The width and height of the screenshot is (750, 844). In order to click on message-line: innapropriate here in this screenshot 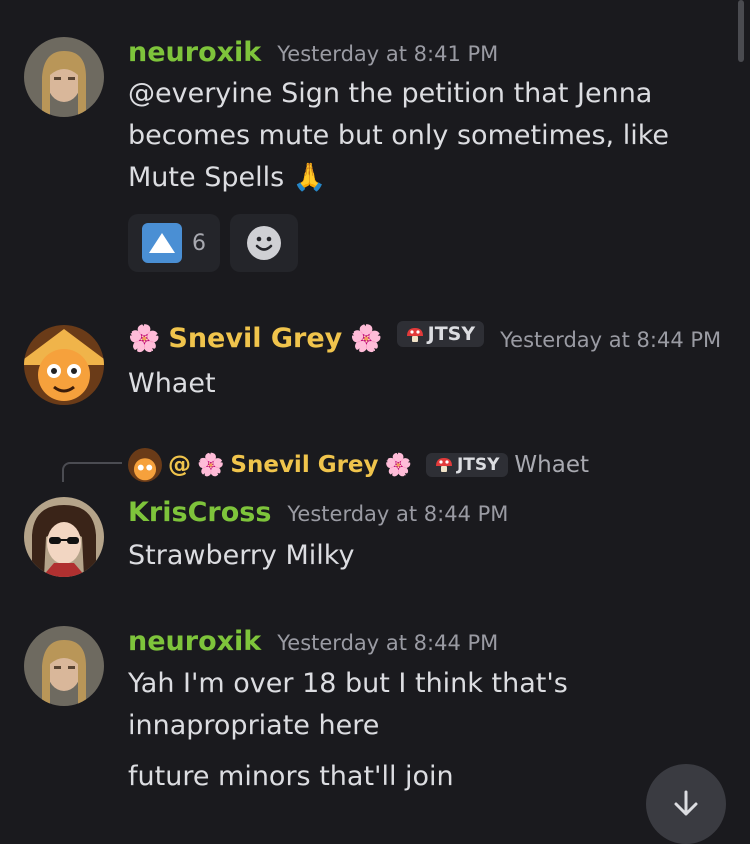, I will do `click(254, 725)`.